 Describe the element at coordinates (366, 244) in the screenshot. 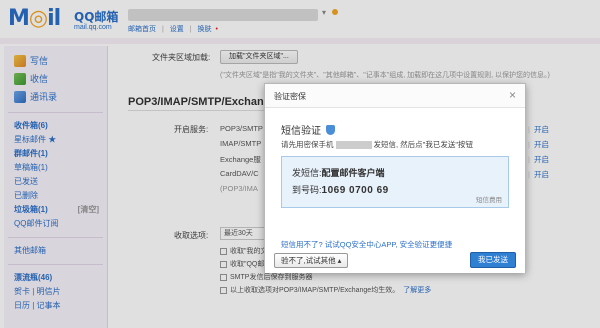

I see `cant-send-link: 短信用不了? 试试QQ安全中心APP, 安全验证更便捷` at that location.